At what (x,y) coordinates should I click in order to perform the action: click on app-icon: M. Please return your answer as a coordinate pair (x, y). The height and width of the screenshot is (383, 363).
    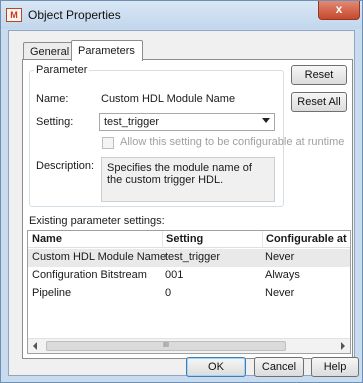
    Looking at the image, I should click on (14, 15).